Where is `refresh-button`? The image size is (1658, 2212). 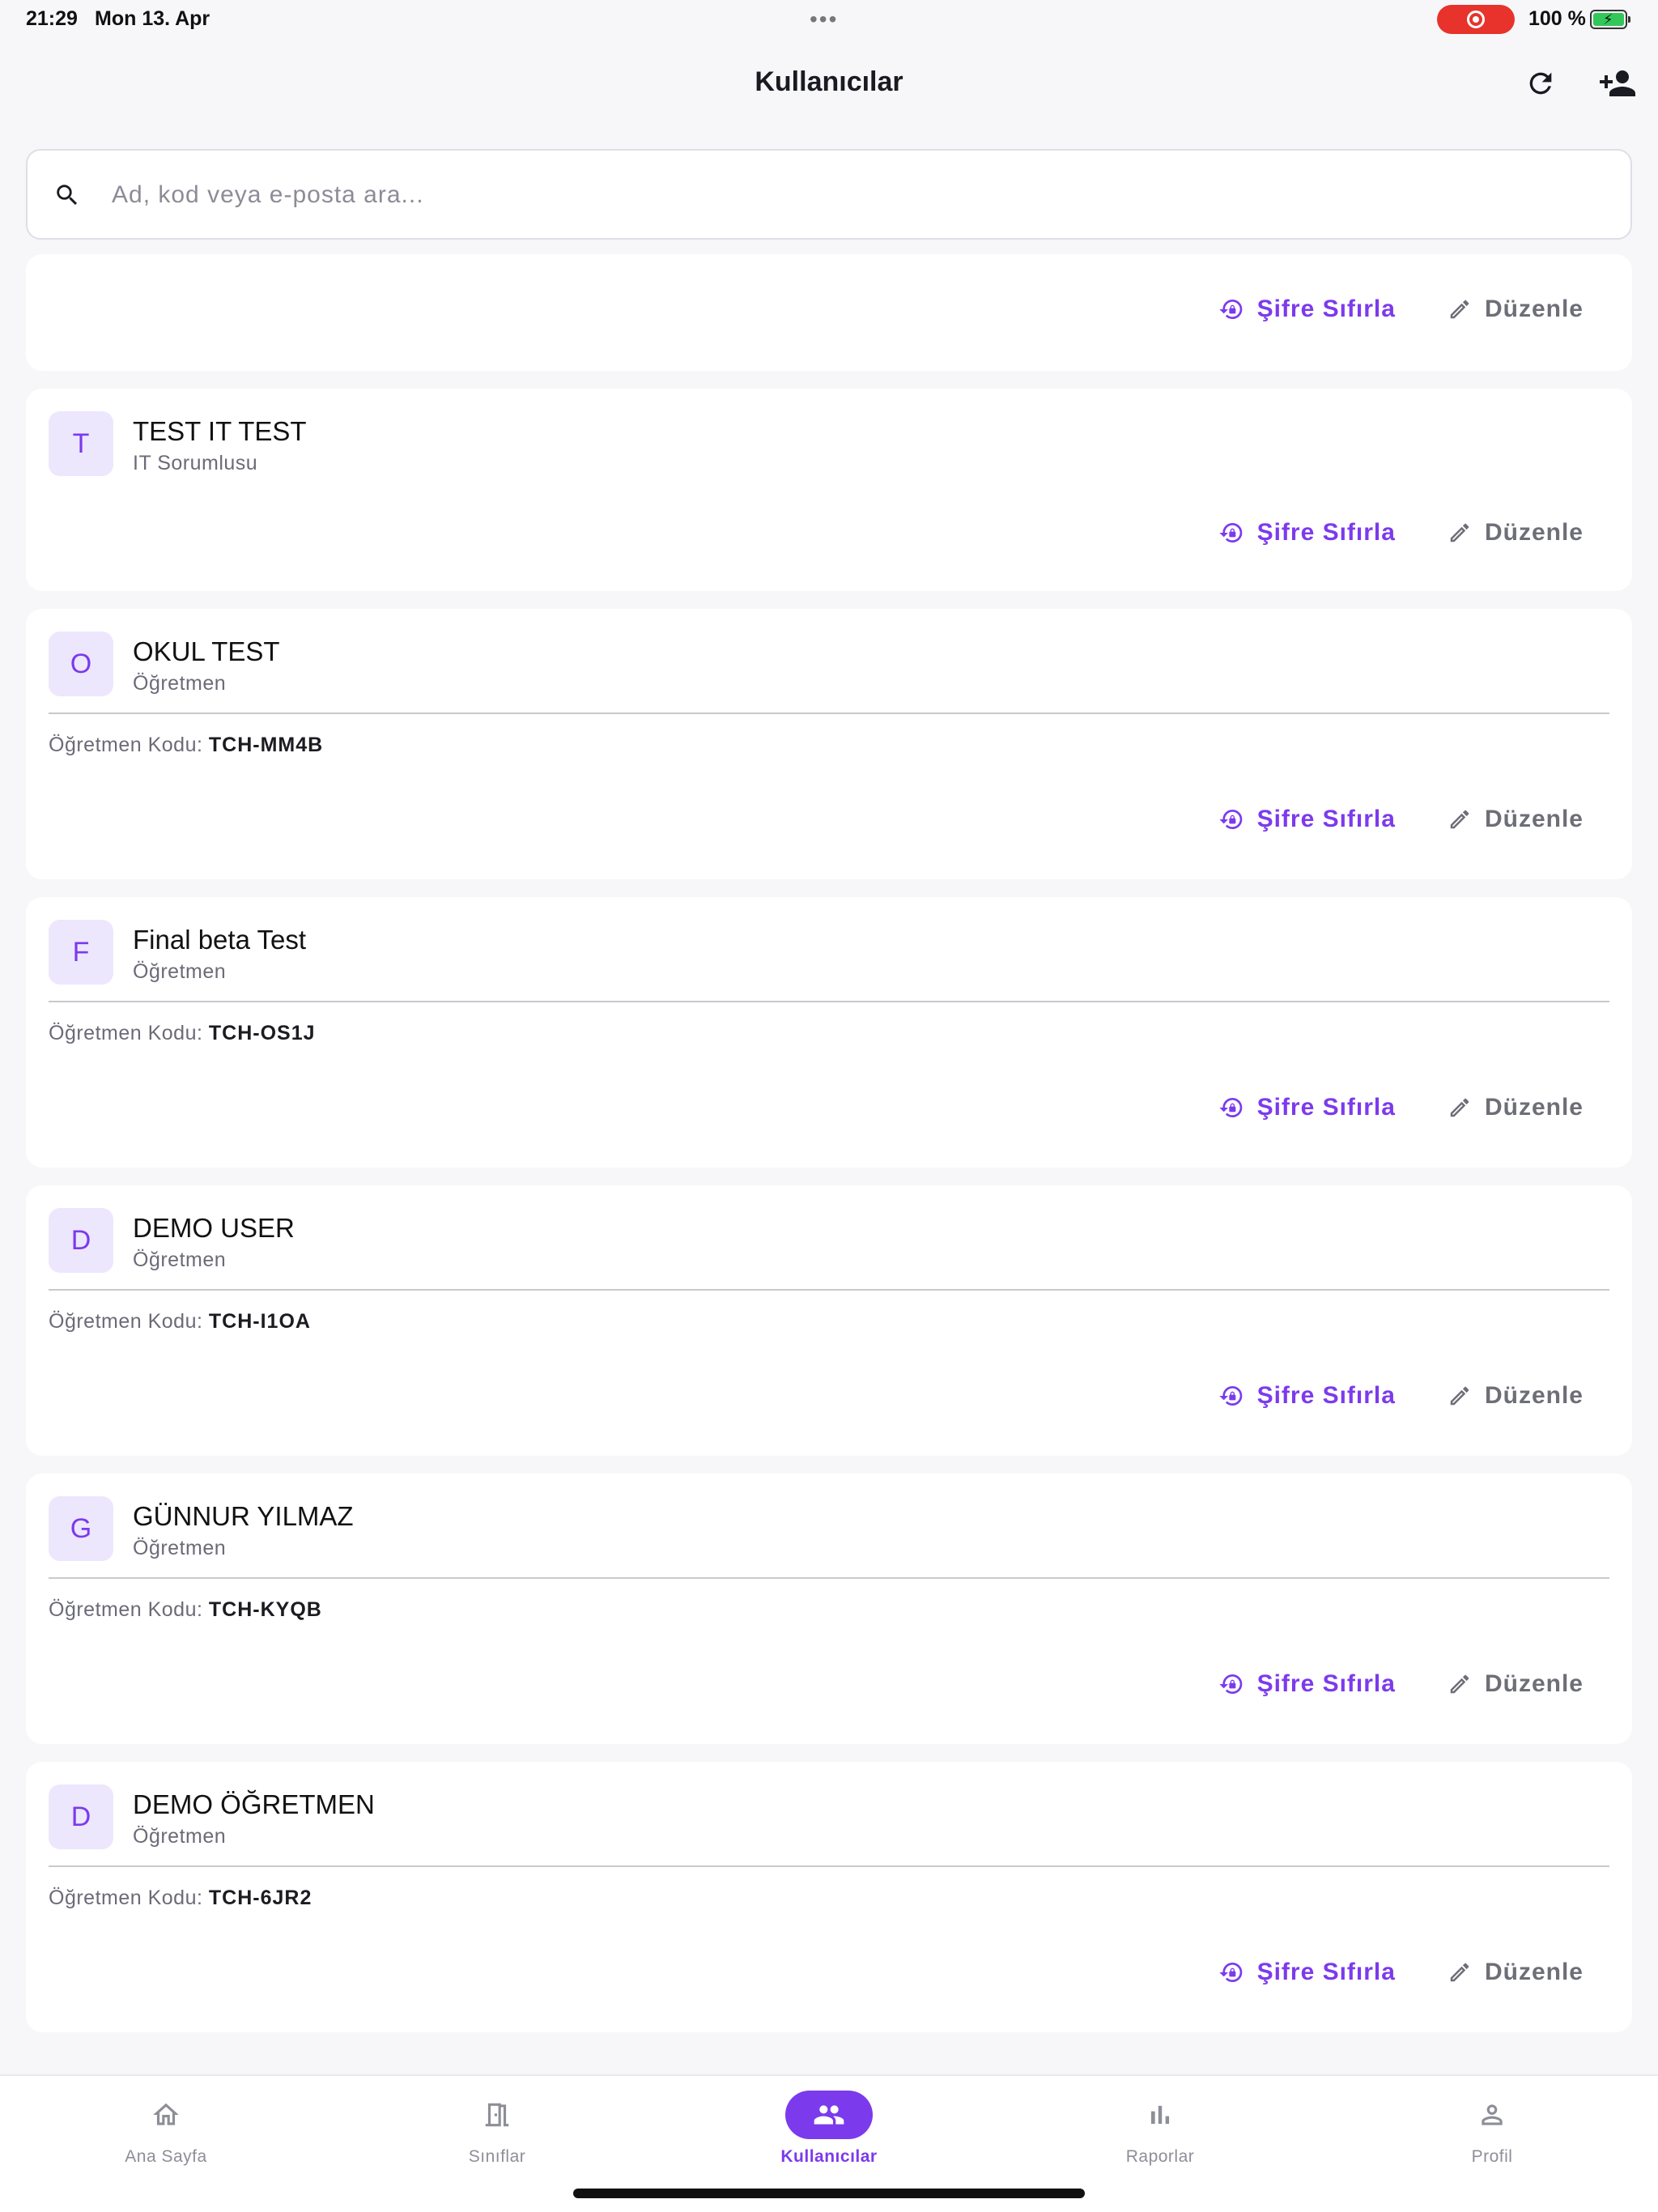
refresh-button is located at coordinates (1540, 84).